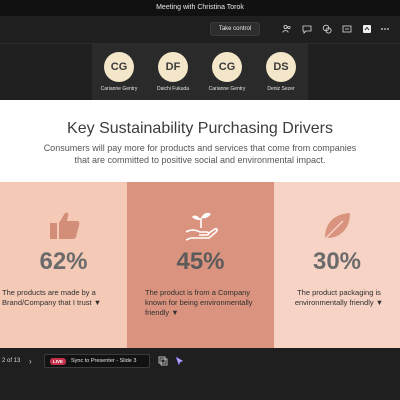 This screenshot has height=400, width=400. Describe the element at coordinates (200, 128) in the screenshot. I see `slide-title: Key Sustainability Purchasing Drivers` at that location.